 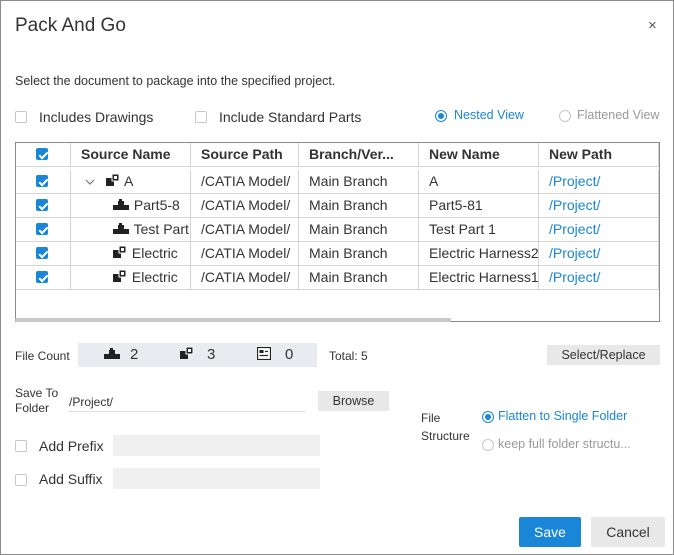 I want to click on new-name-cell: A, so click(x=479, y=181).